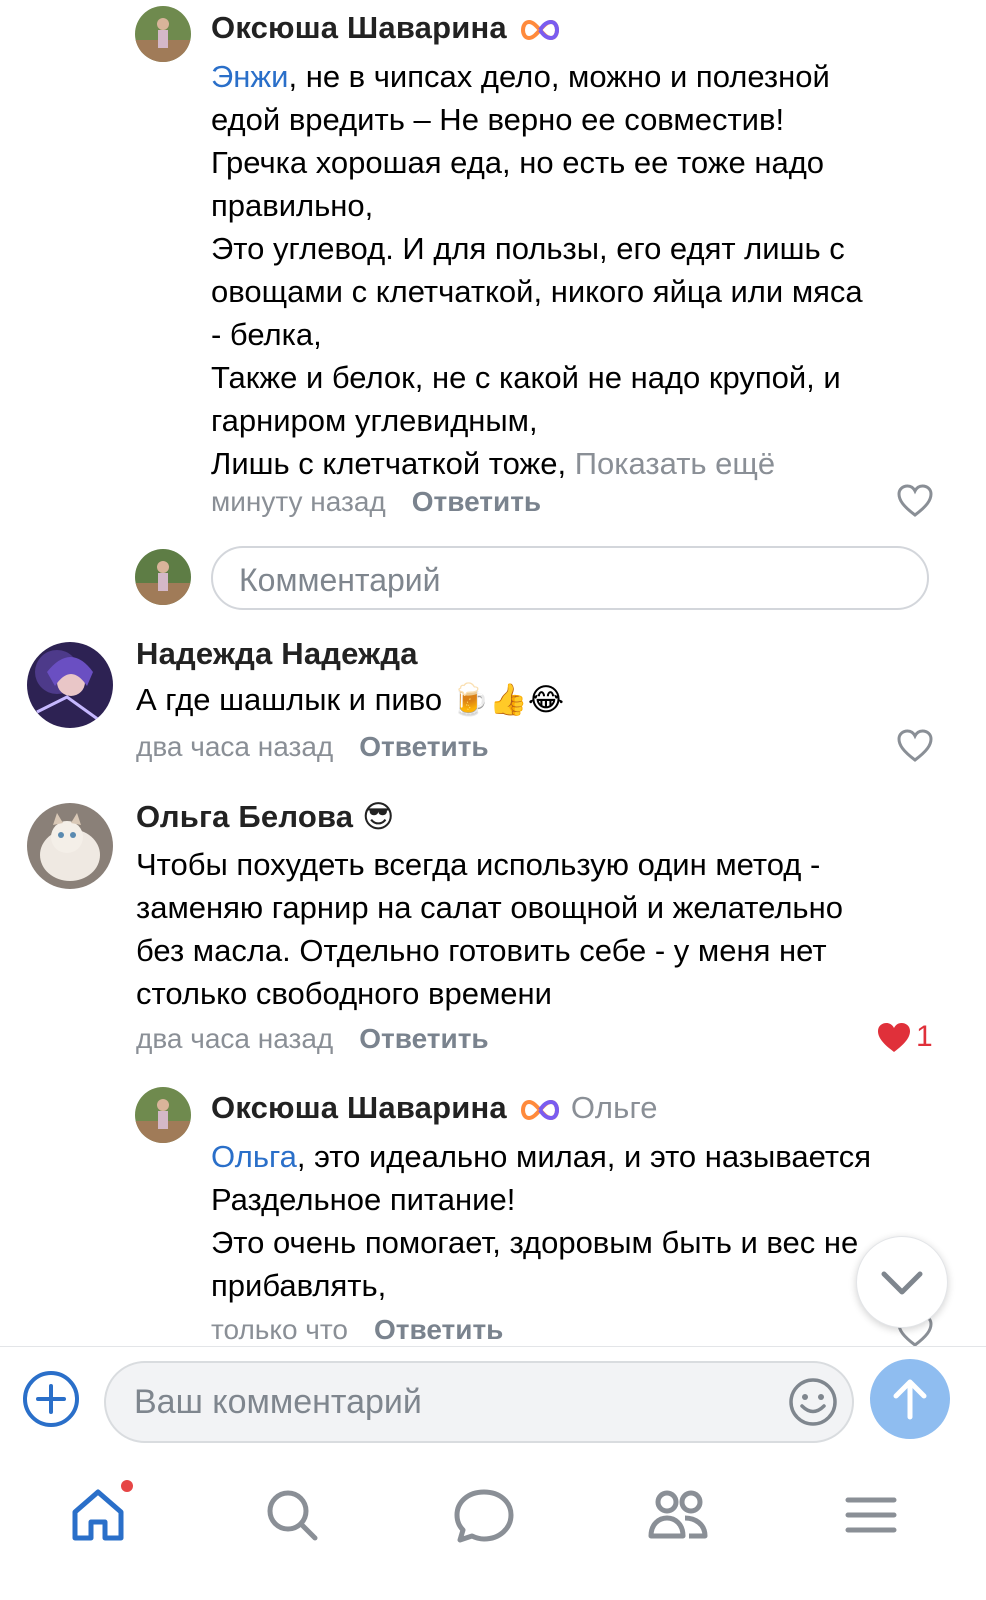  What do you see at coordinates (434, 1108) in the screenshot?
I see `comment-author: Оксюша Шаварина Ольге` at bounding box center [434, 1108].